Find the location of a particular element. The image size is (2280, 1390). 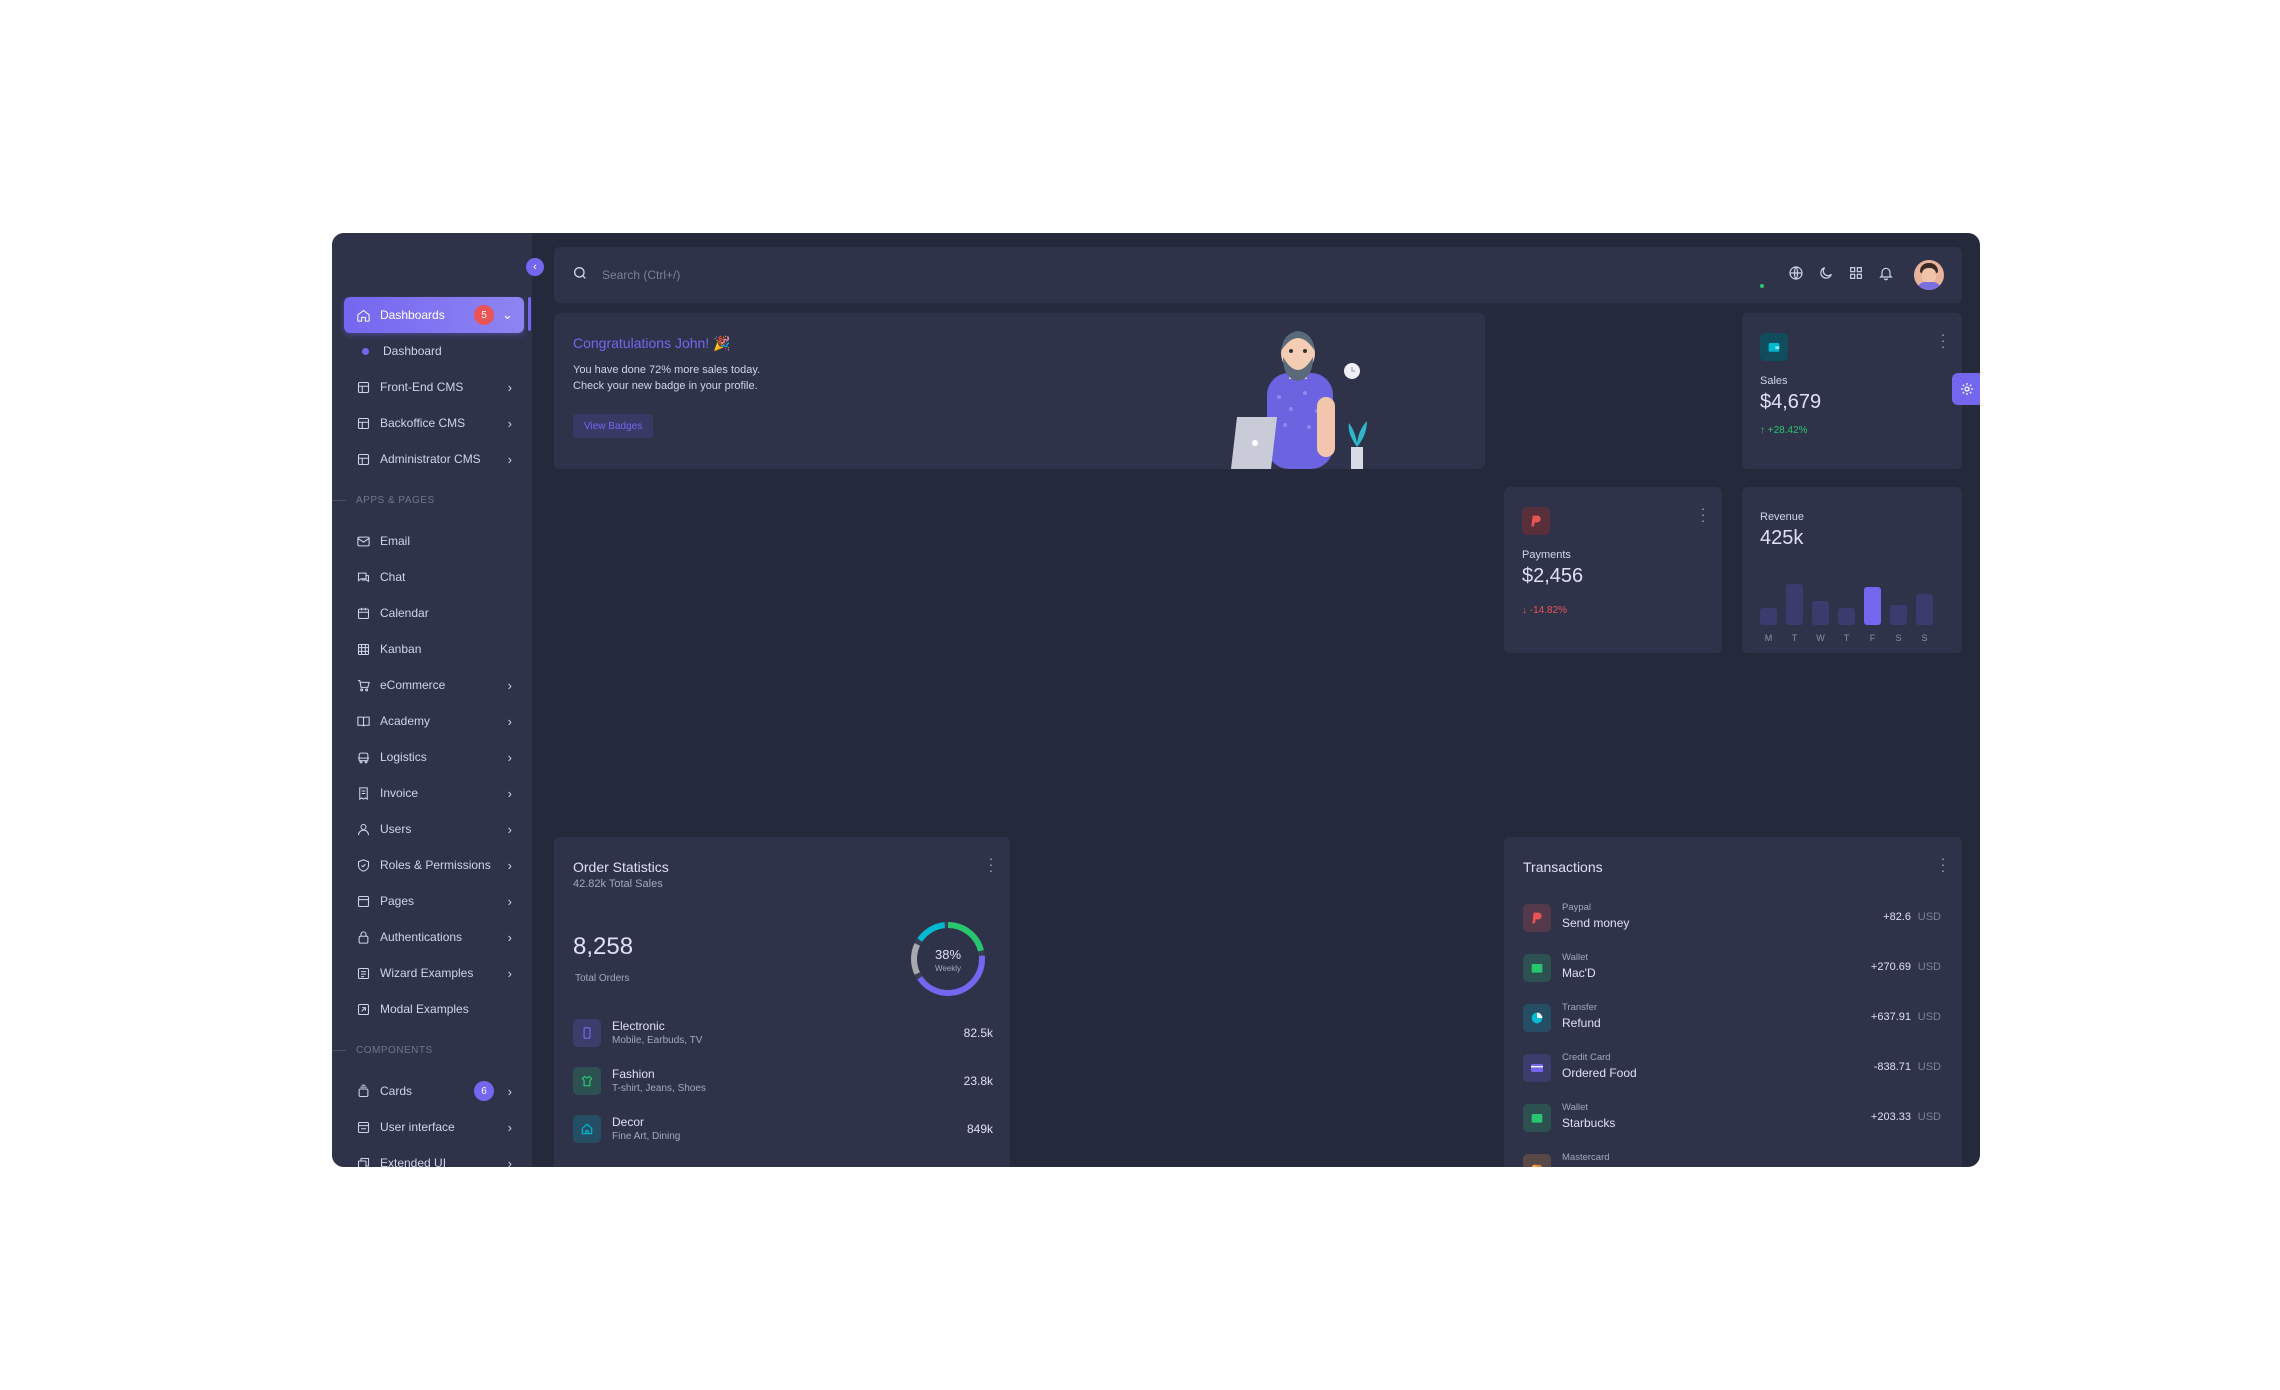

category-name: Fashion is located at coordinates (633, 1074).